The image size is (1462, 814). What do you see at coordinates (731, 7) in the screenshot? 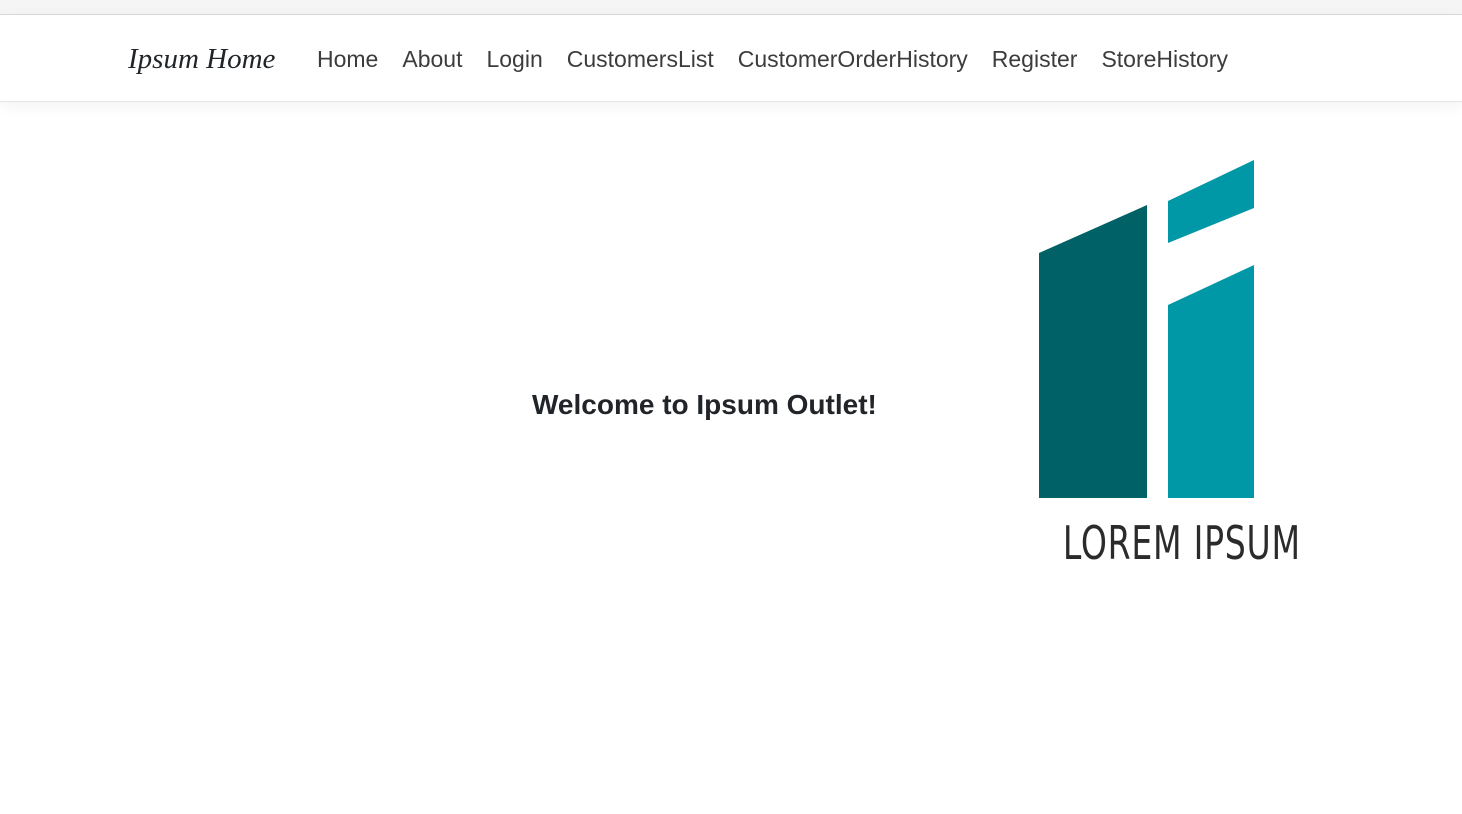
I see `browser-top-strip` at bounding box center [731, 7].